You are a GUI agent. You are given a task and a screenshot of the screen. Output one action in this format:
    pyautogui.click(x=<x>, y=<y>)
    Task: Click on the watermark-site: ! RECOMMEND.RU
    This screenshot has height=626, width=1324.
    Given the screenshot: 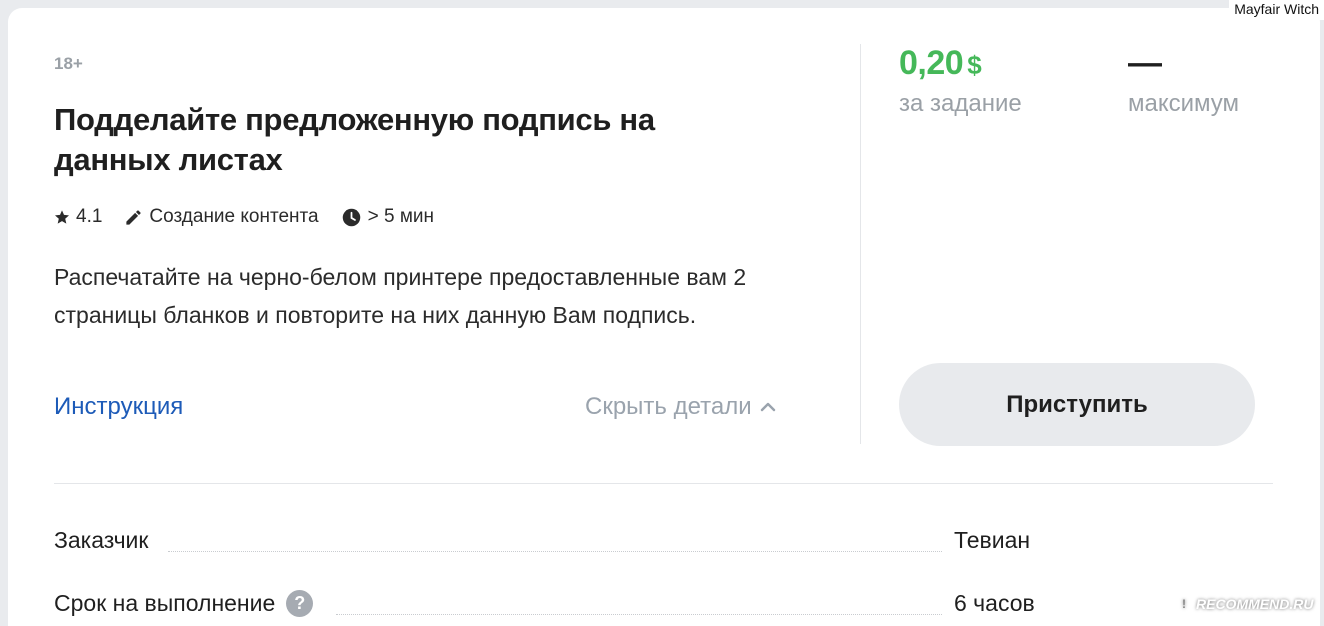 What is the action you would take?
    pyautogui.click(x=1244, y=604)
    